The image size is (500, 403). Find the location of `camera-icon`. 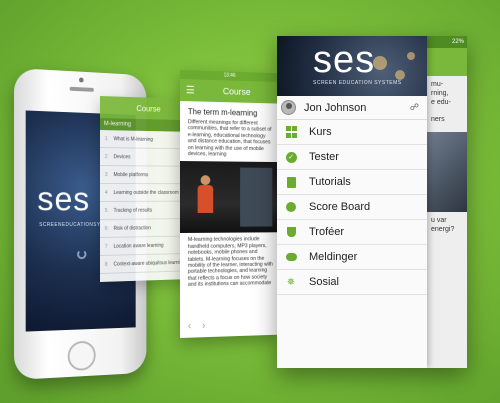

camera-icon is located at coordinates (81, 80).